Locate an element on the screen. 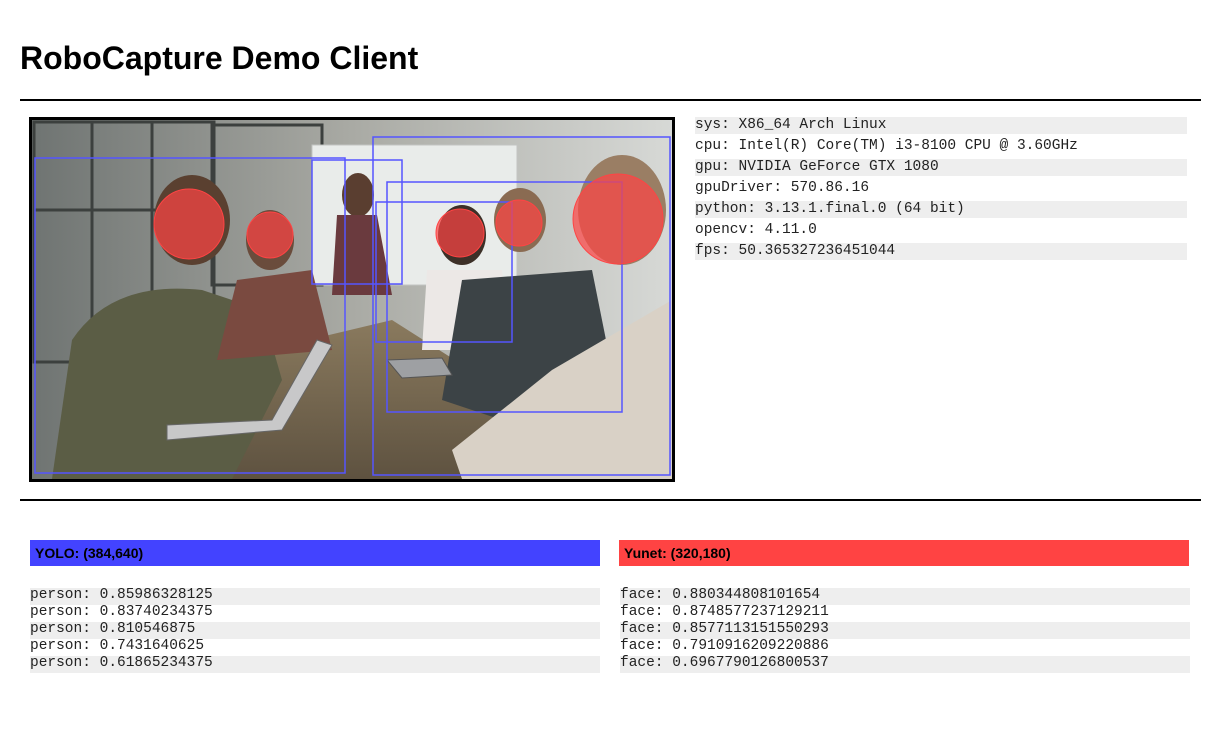  list-item: person: 0.61865234375 is located at coordinates (315, 664).